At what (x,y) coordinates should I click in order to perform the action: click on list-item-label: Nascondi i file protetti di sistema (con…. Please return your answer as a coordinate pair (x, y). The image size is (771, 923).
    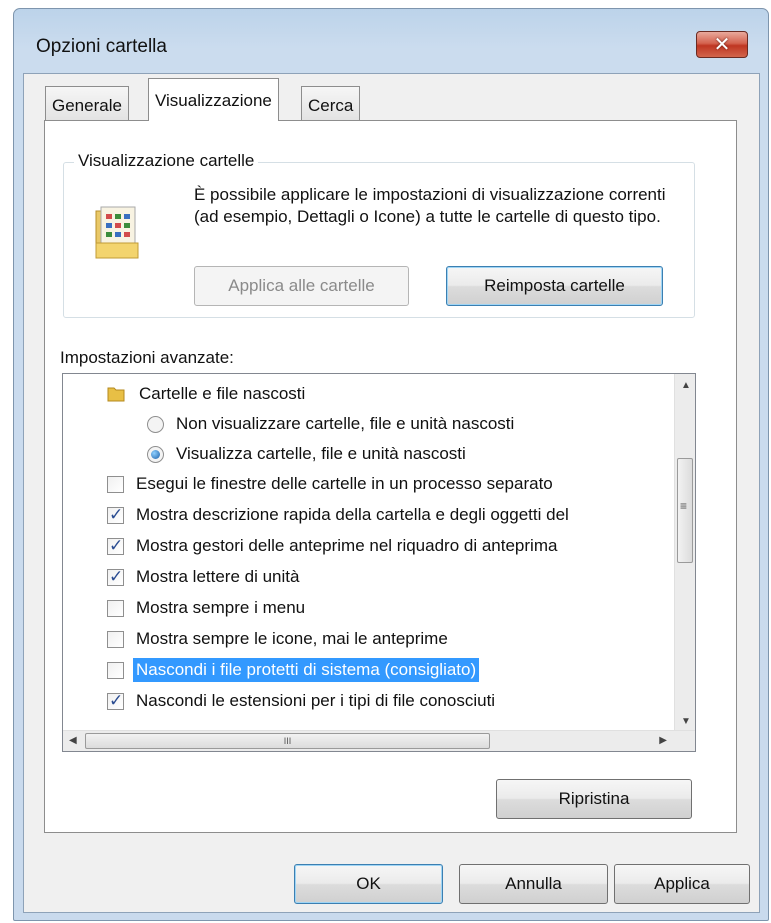
    Looking at the image, I should click on (306, 670).